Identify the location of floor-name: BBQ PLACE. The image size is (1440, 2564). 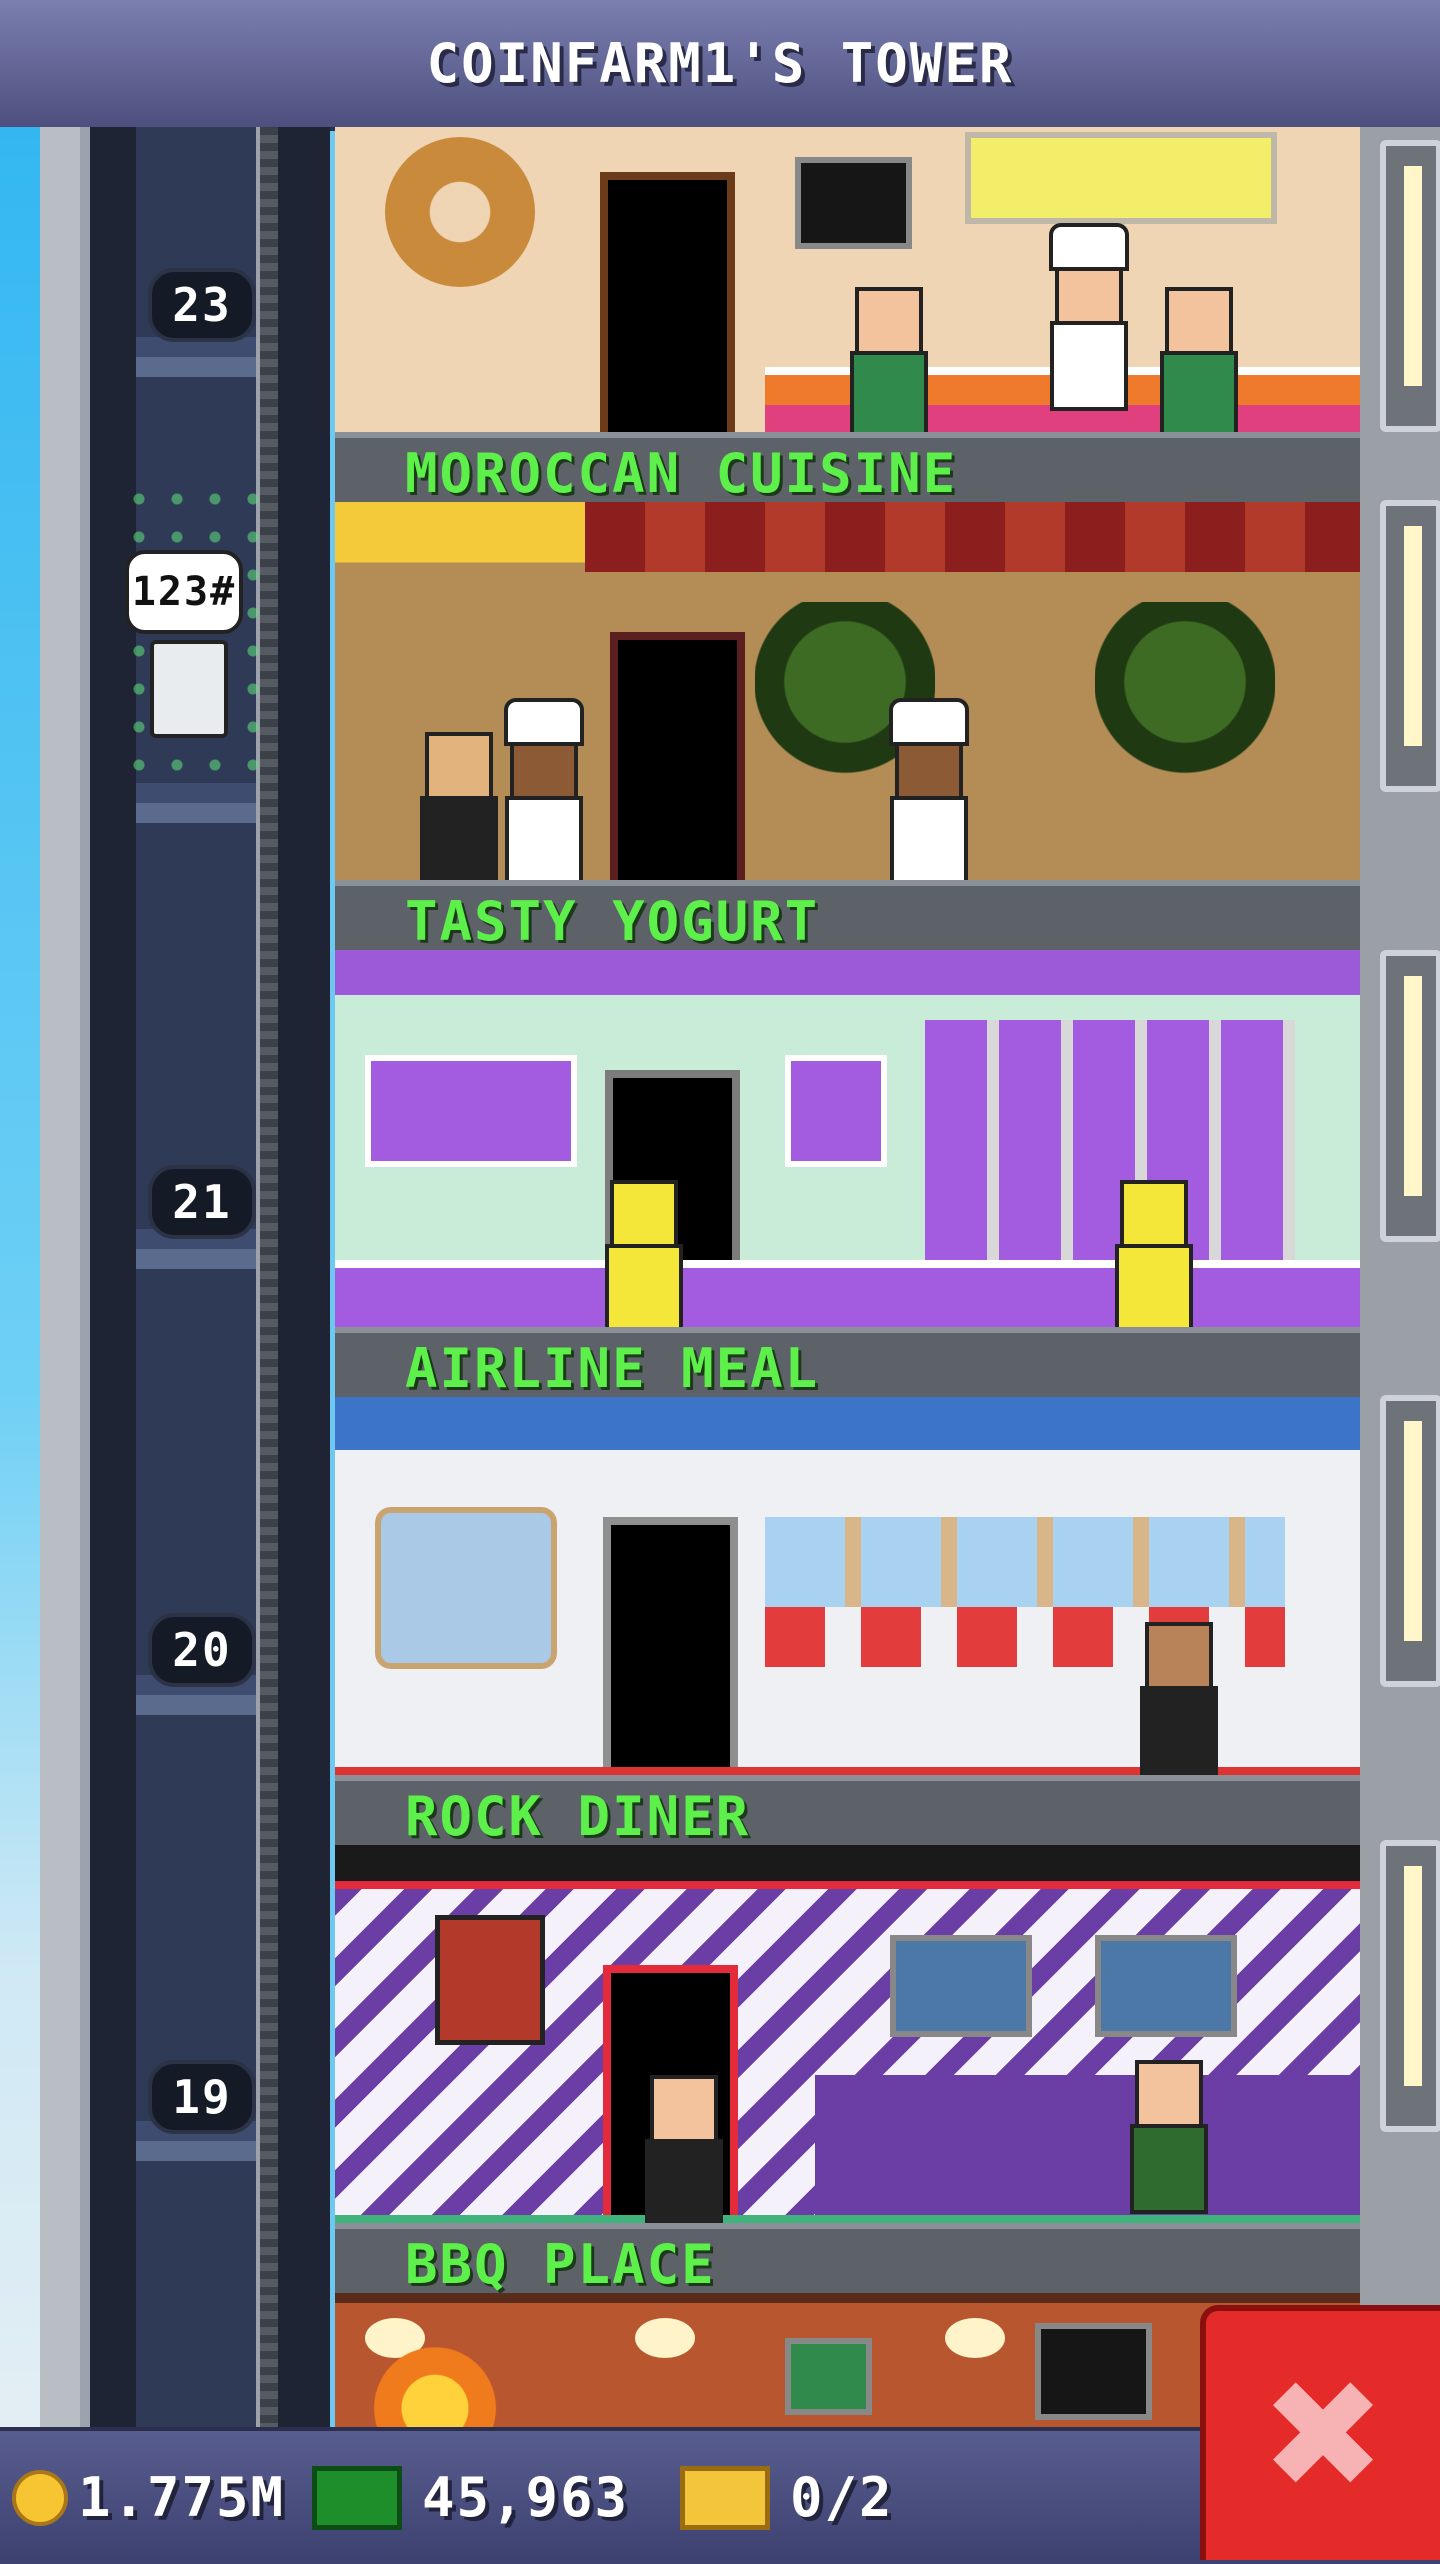
(560, 2264).